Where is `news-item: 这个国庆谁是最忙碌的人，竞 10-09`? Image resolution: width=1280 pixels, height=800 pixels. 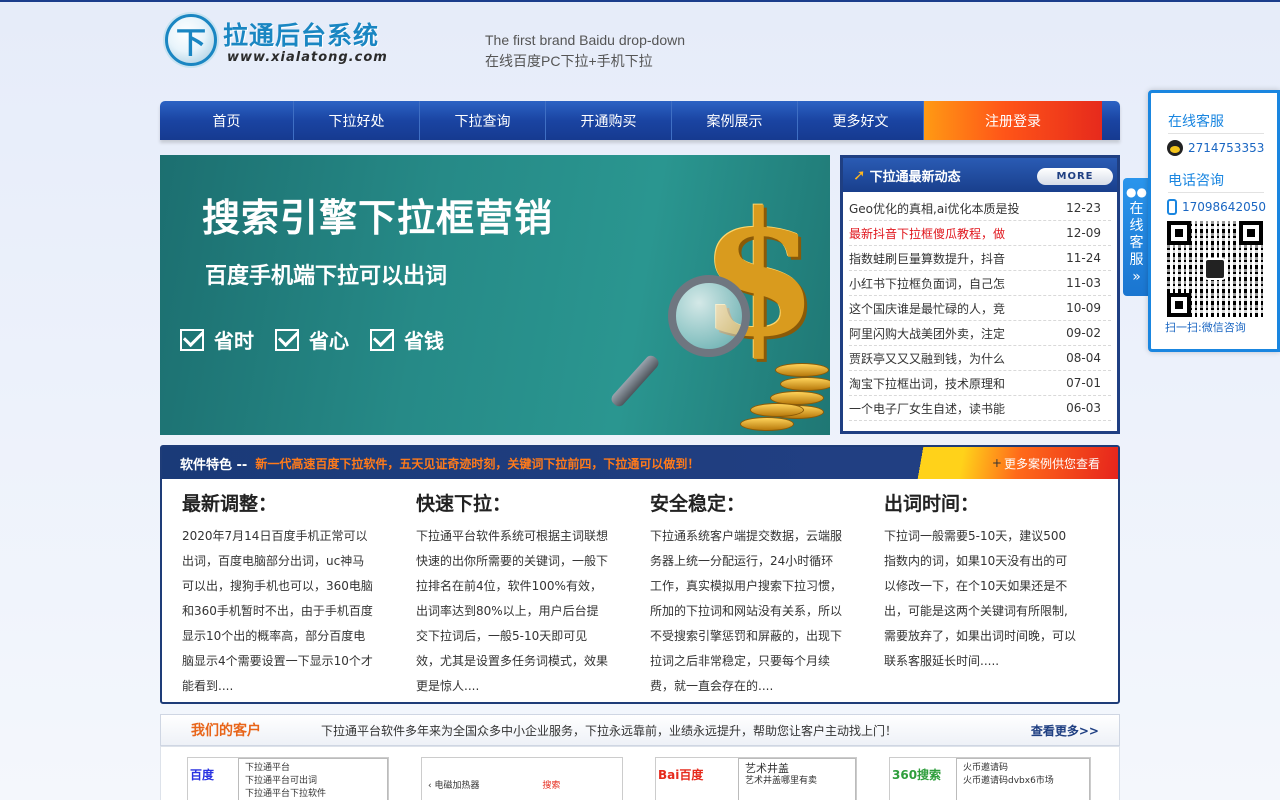
news-item: 这个国庆谁是最忙碌的人，竞 10-09 is located at coordinates (980, 308).